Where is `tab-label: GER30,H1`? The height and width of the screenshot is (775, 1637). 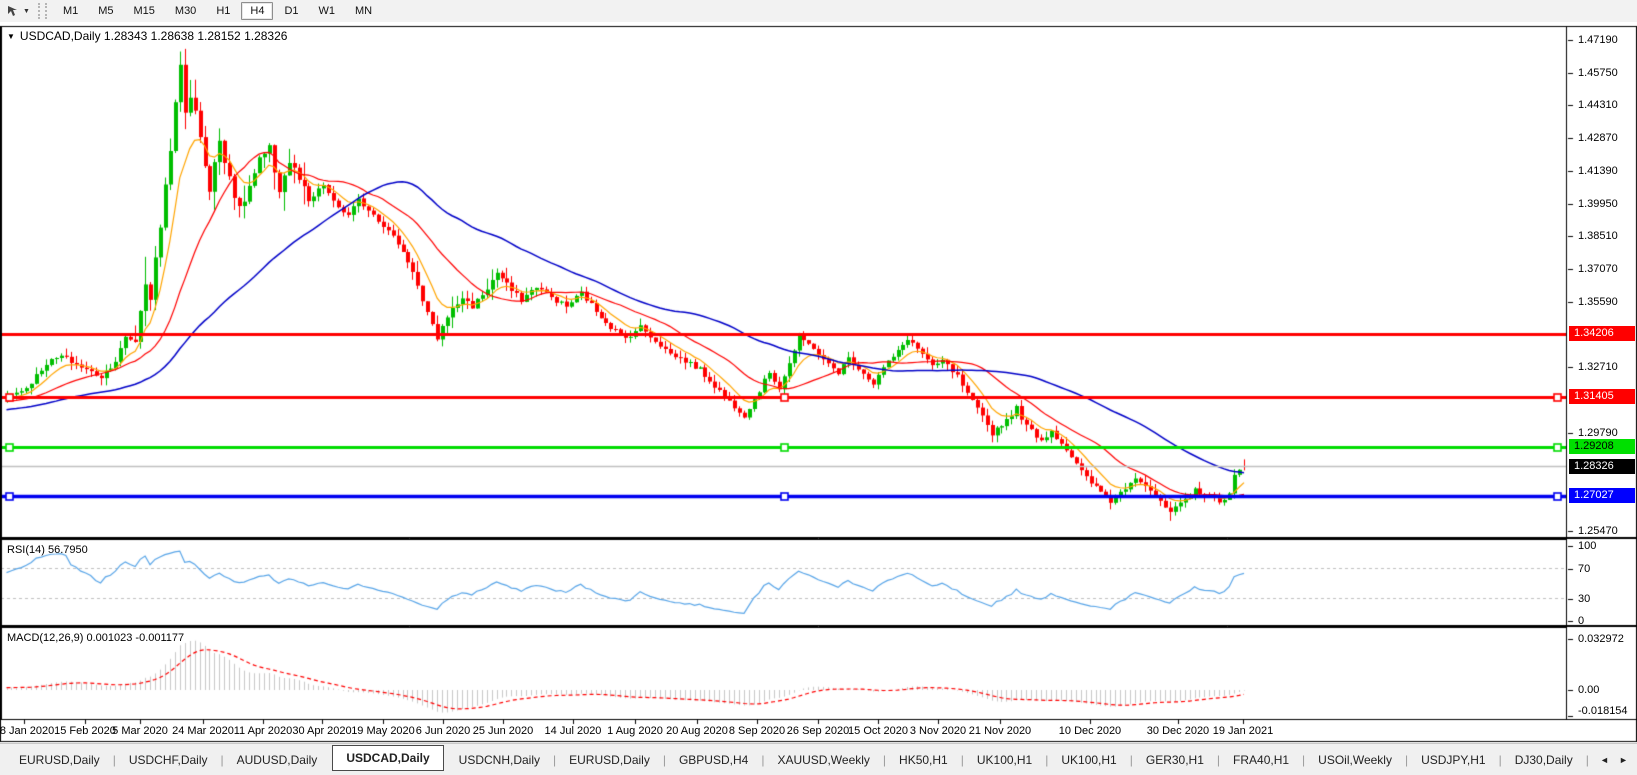 tab-label: GER30,H1 is located at coordinates (1174, 759).